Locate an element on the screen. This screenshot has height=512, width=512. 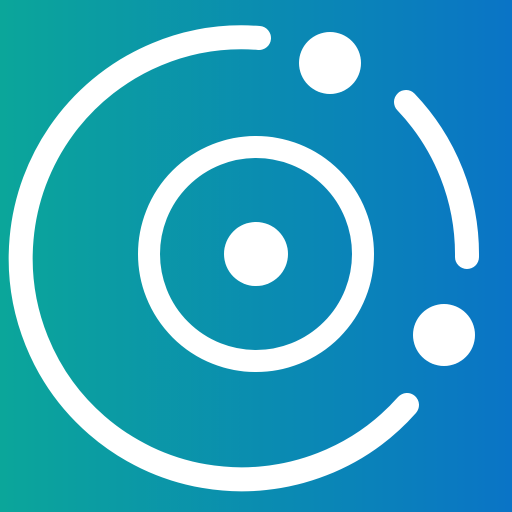
center-dot is located at coordinates (256, 254).